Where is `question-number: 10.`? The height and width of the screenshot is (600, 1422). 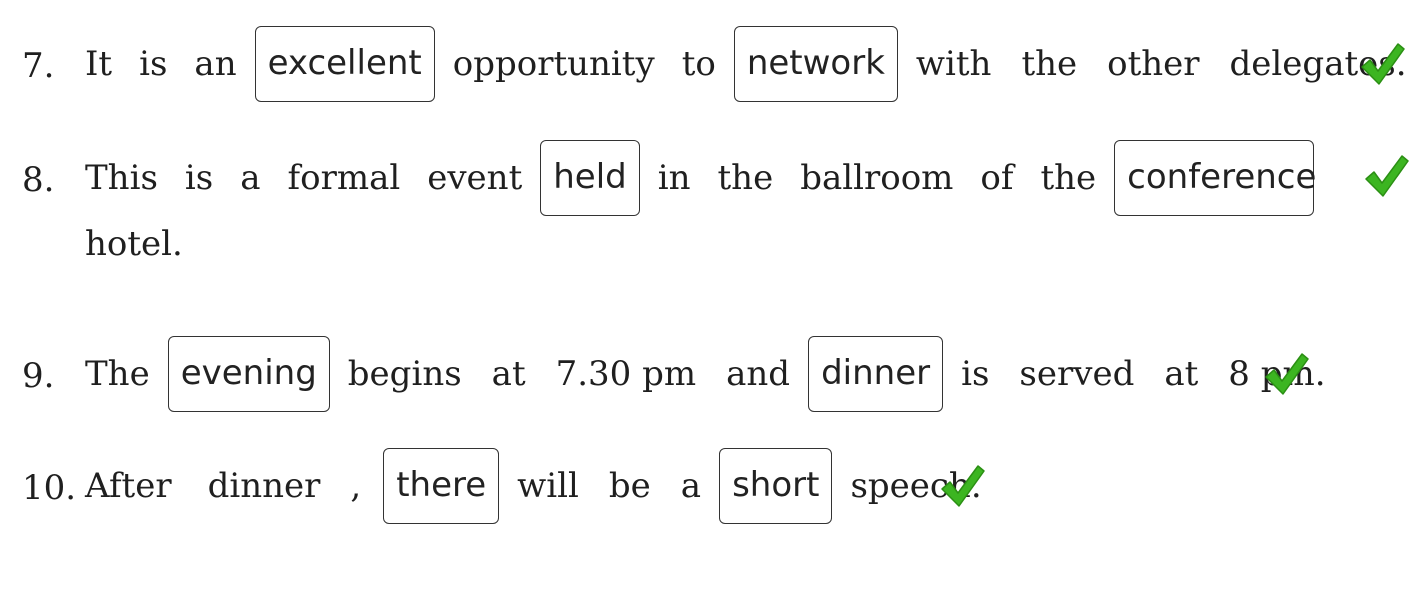
question-number: 10. is located at coordinates (49, 488).